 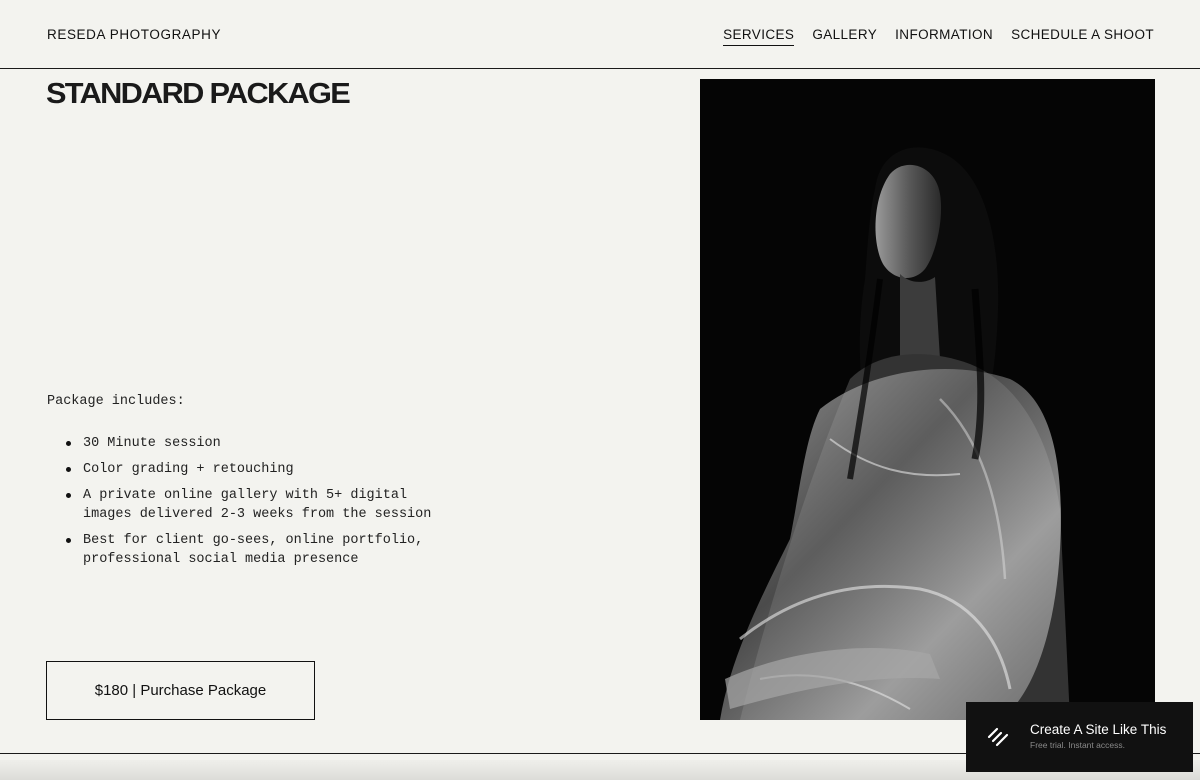 What do you see at coordinates (180, 690) in the screenshot?
I see `purchase-package-button: $180 | Purchase Package` at bounding box center [180, 690].